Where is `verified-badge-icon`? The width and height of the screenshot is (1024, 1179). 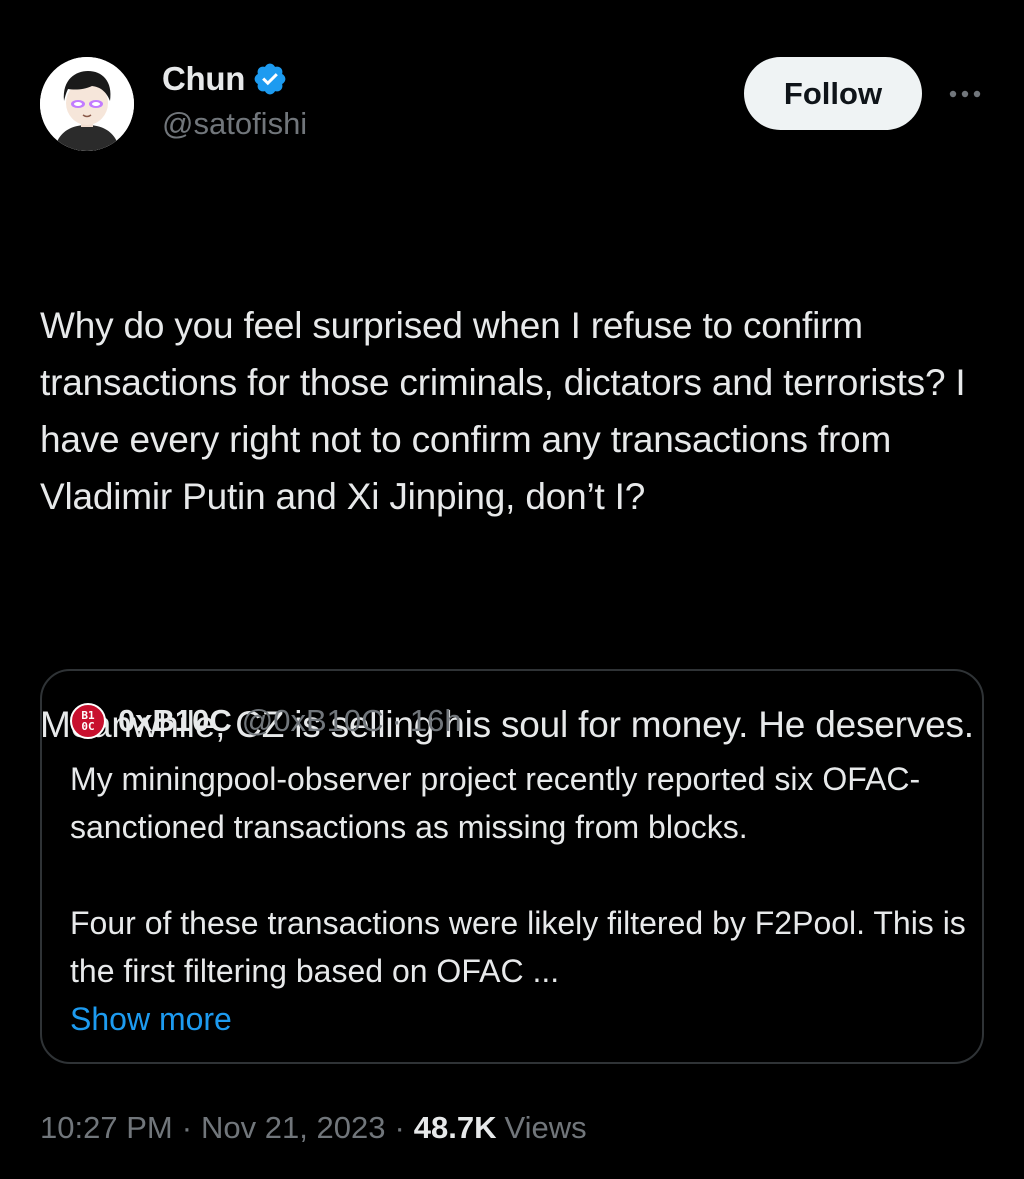 verified-badge-icon is located at coordinates (270, 79).